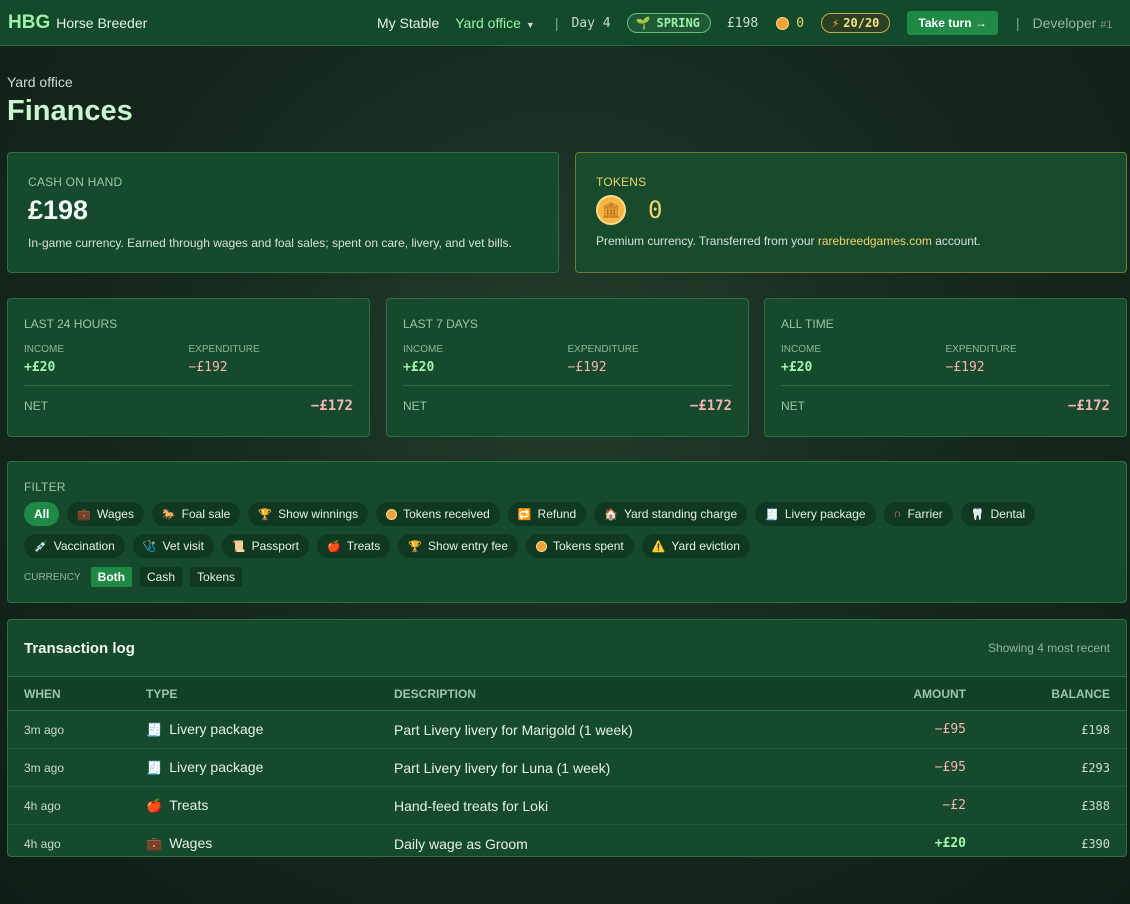  I want to click on cash-display: £198, so click(742, 23).